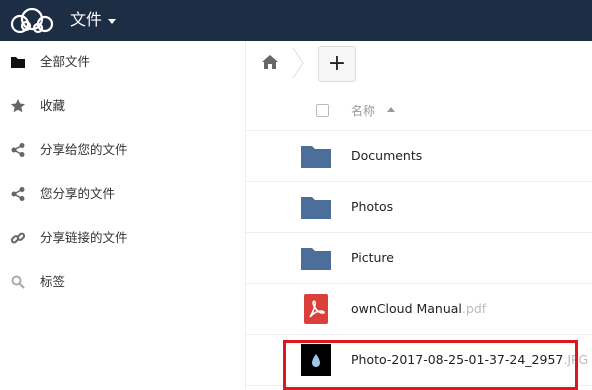 The height and width of the screenshot is (390, 592). I want to click on app-title: 文件, so click(86, 19).